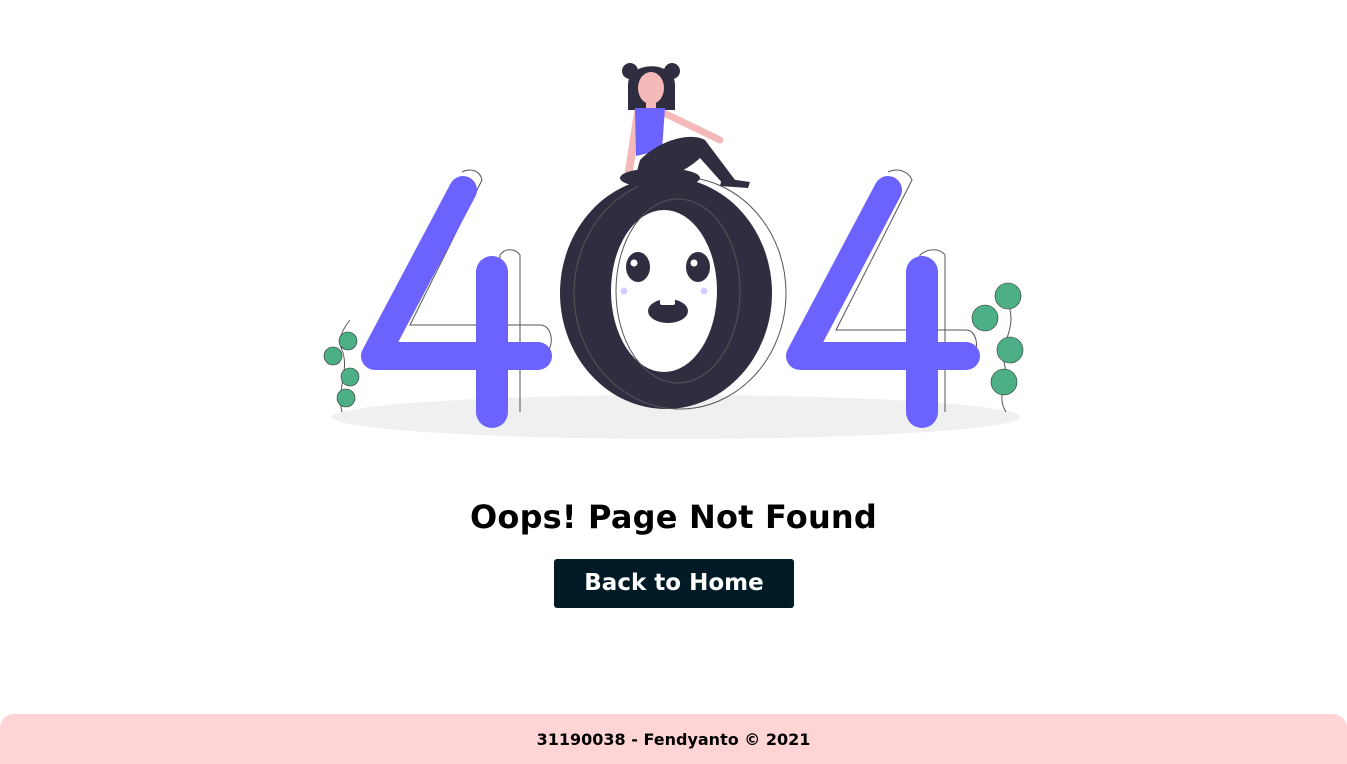 The image size is (1347, 764). Describe the element at coordinates (883, 302) in the screenshot. I see `digit-4-right` at that location.